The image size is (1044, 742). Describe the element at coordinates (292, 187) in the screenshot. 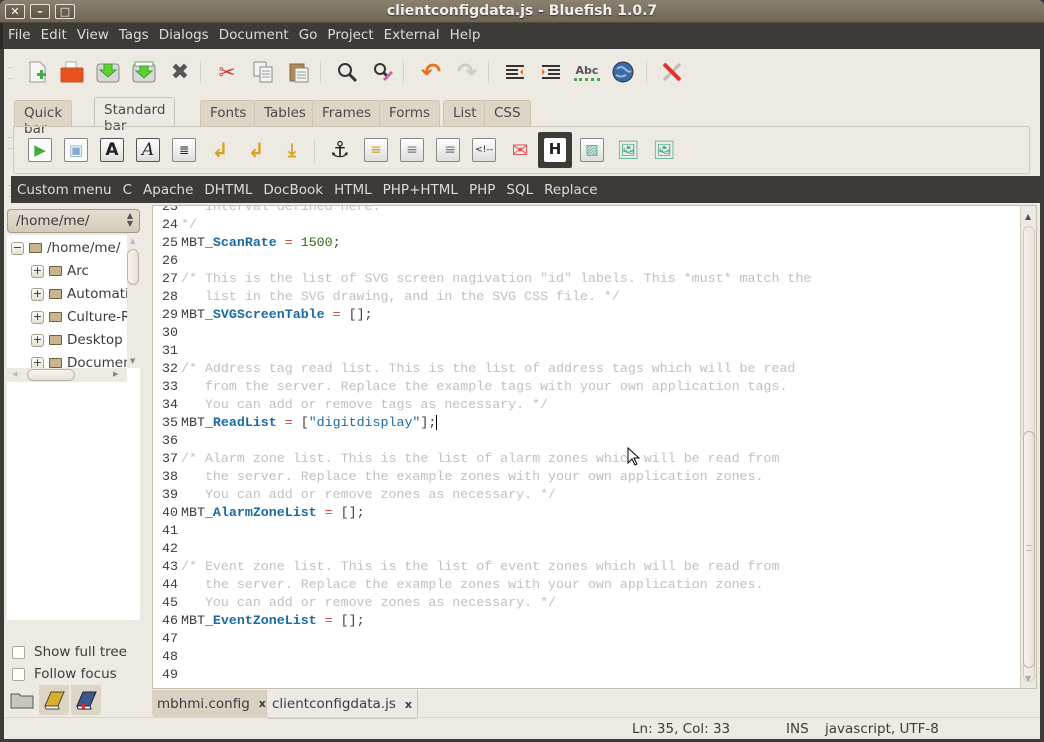

I see `custom-menu-docbook: DocBook` at that location.